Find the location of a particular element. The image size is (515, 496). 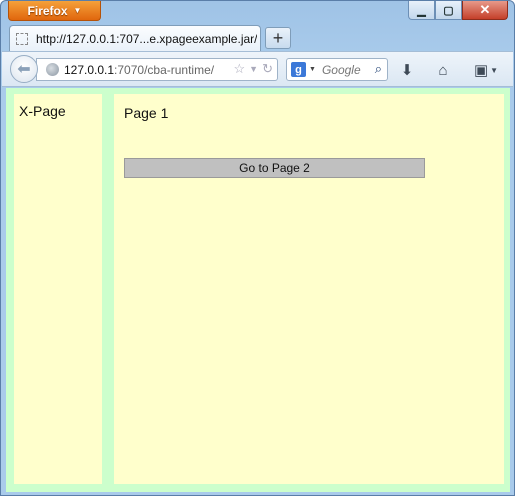

bookmarks-star-icon: ▣ is located at coordinates (481, 70).